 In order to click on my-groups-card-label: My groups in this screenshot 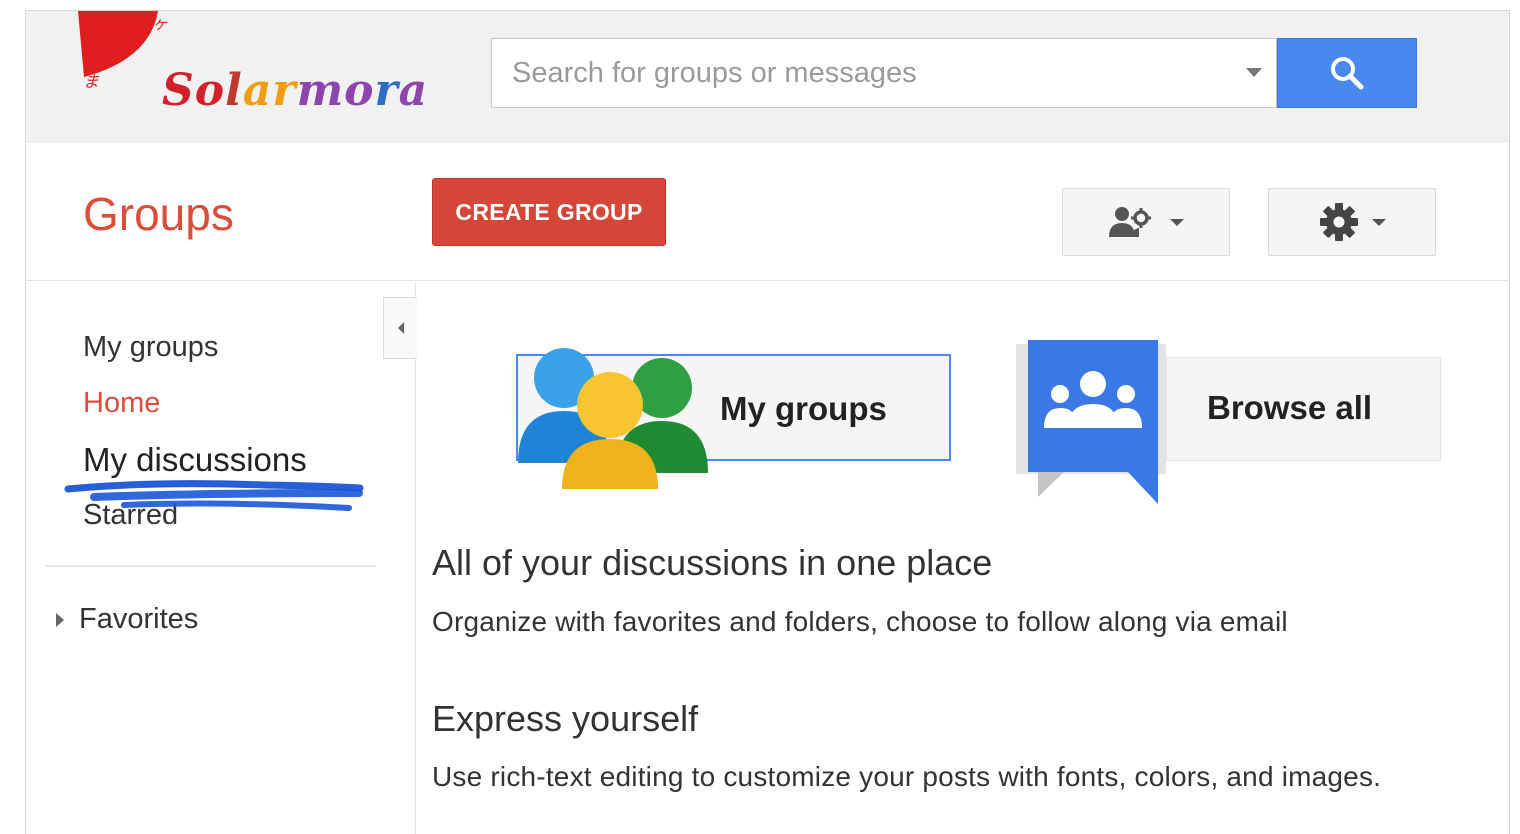, I will do `click(803, 408)`.